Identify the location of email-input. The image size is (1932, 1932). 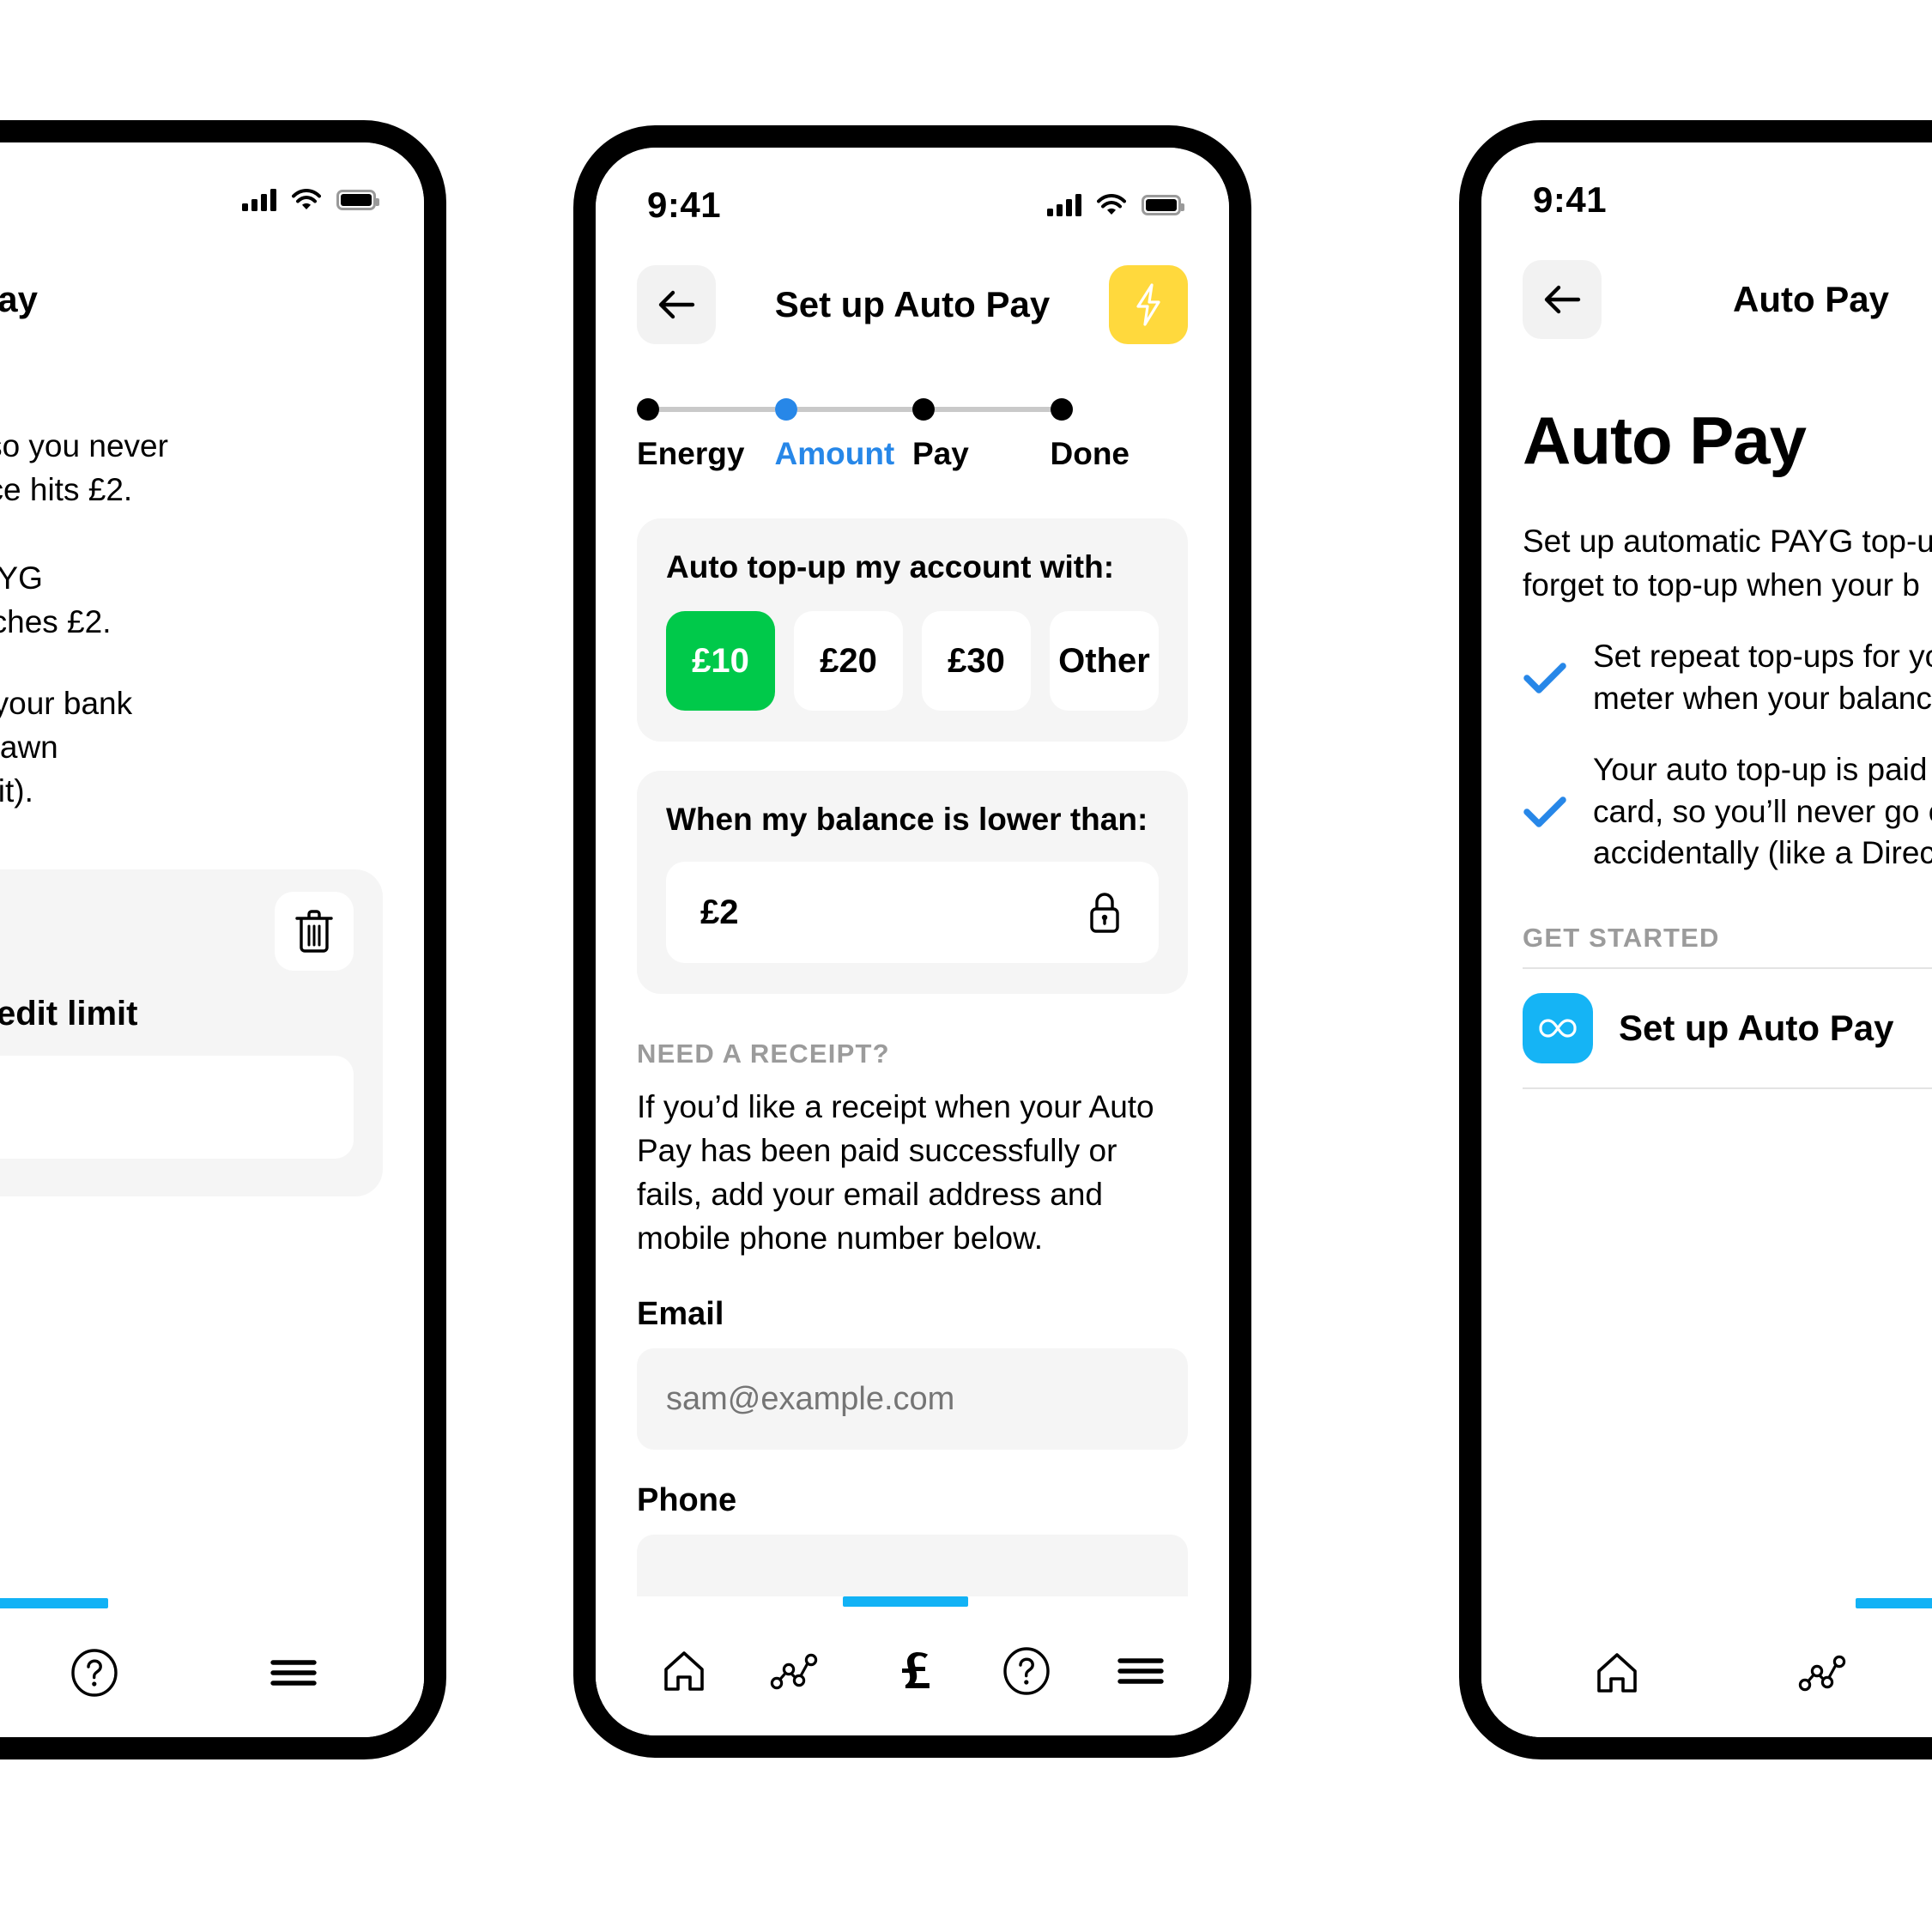
(912, 1400).